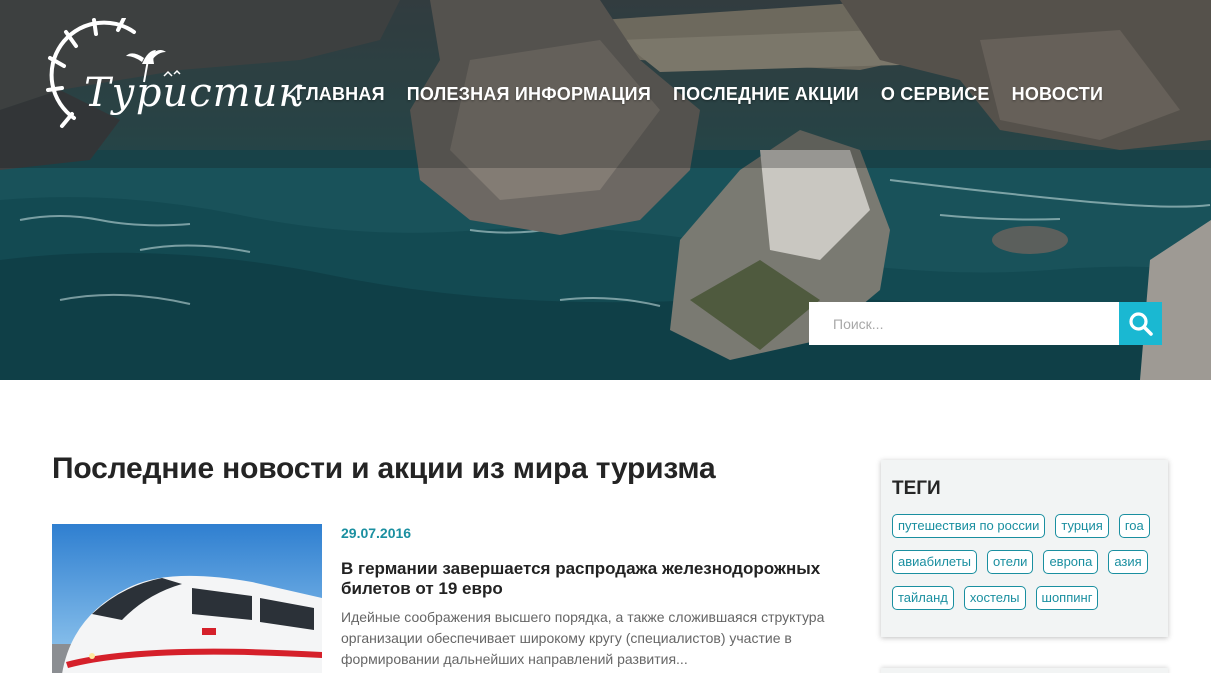 This screenshot has width=1211, height=673. Describe the element at coordinates (916, 488) in the screenshot. I see `tags-title: ТЕГИ` at that location.